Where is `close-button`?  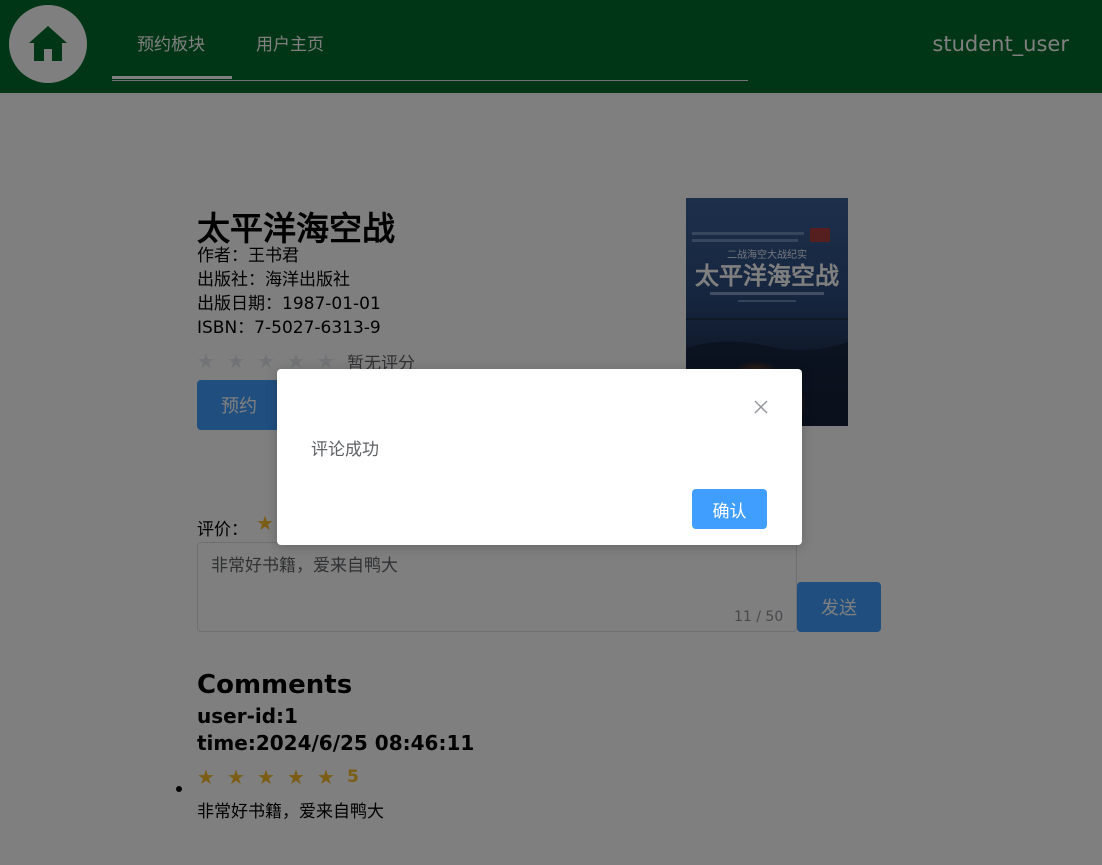 close-button is located at coordinates (761, 407).